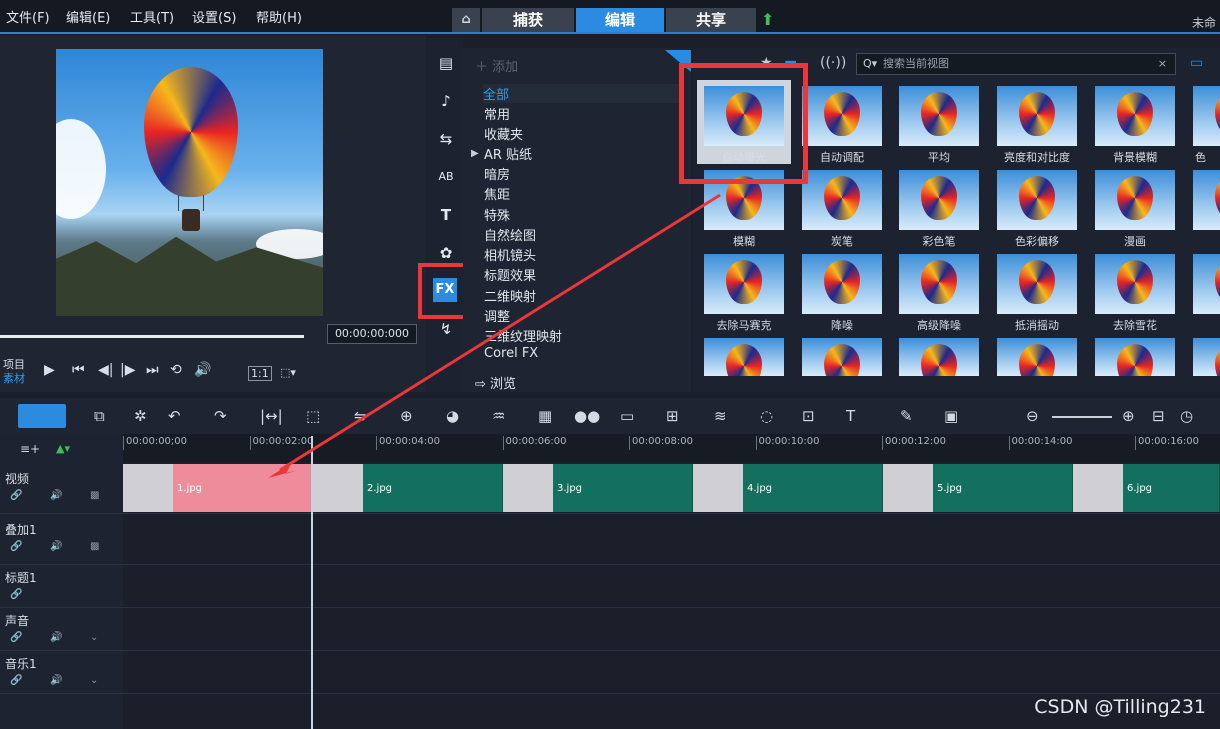  What do you see at coordinates (313, 416) in the screenshot?
I see `frame-icon: ⬚` at bounding box center [313, 416].